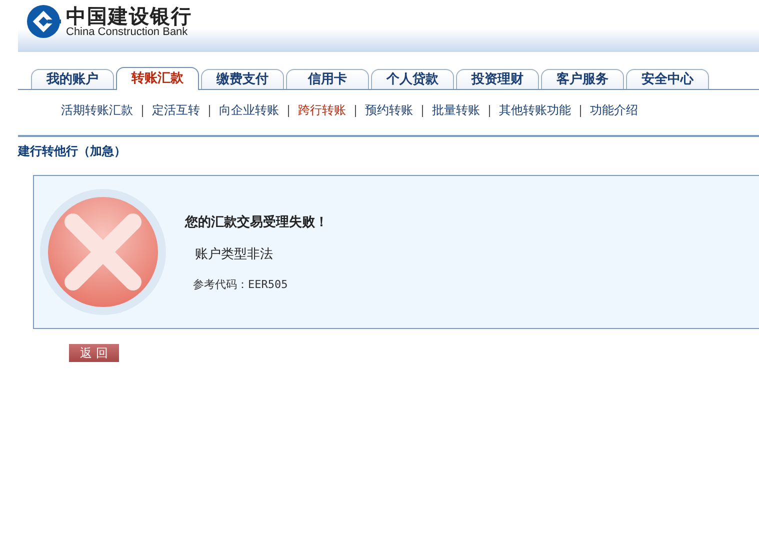  I want to click on reference-code: 参考代码：EER505, so click(241, 284).